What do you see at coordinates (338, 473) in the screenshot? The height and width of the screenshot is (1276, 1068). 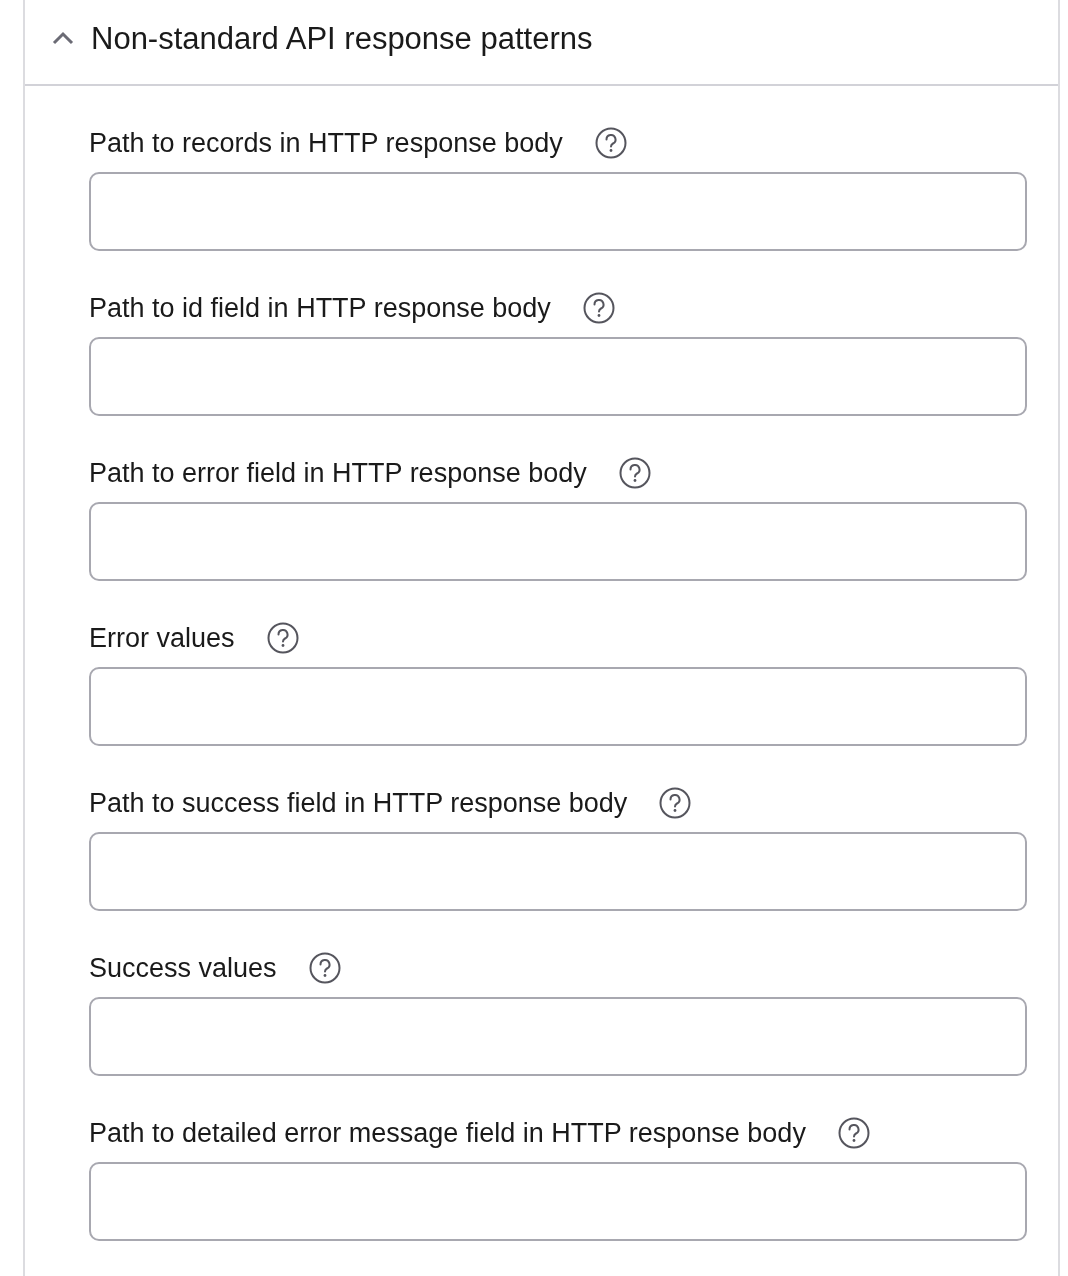 I see `field-label: Path to error field in HTTP response body` at bounding box center [338, 473].